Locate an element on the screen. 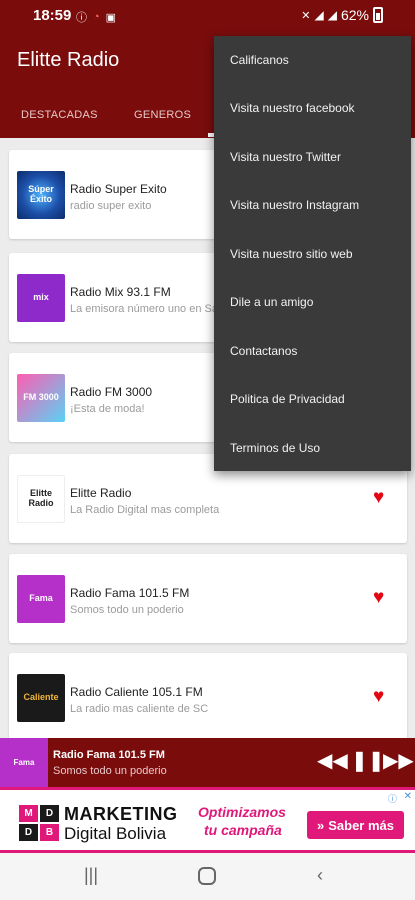 The width and height of the screenshot is (415, 900). station-logo: Caliente is located at coordinates (41, 698).